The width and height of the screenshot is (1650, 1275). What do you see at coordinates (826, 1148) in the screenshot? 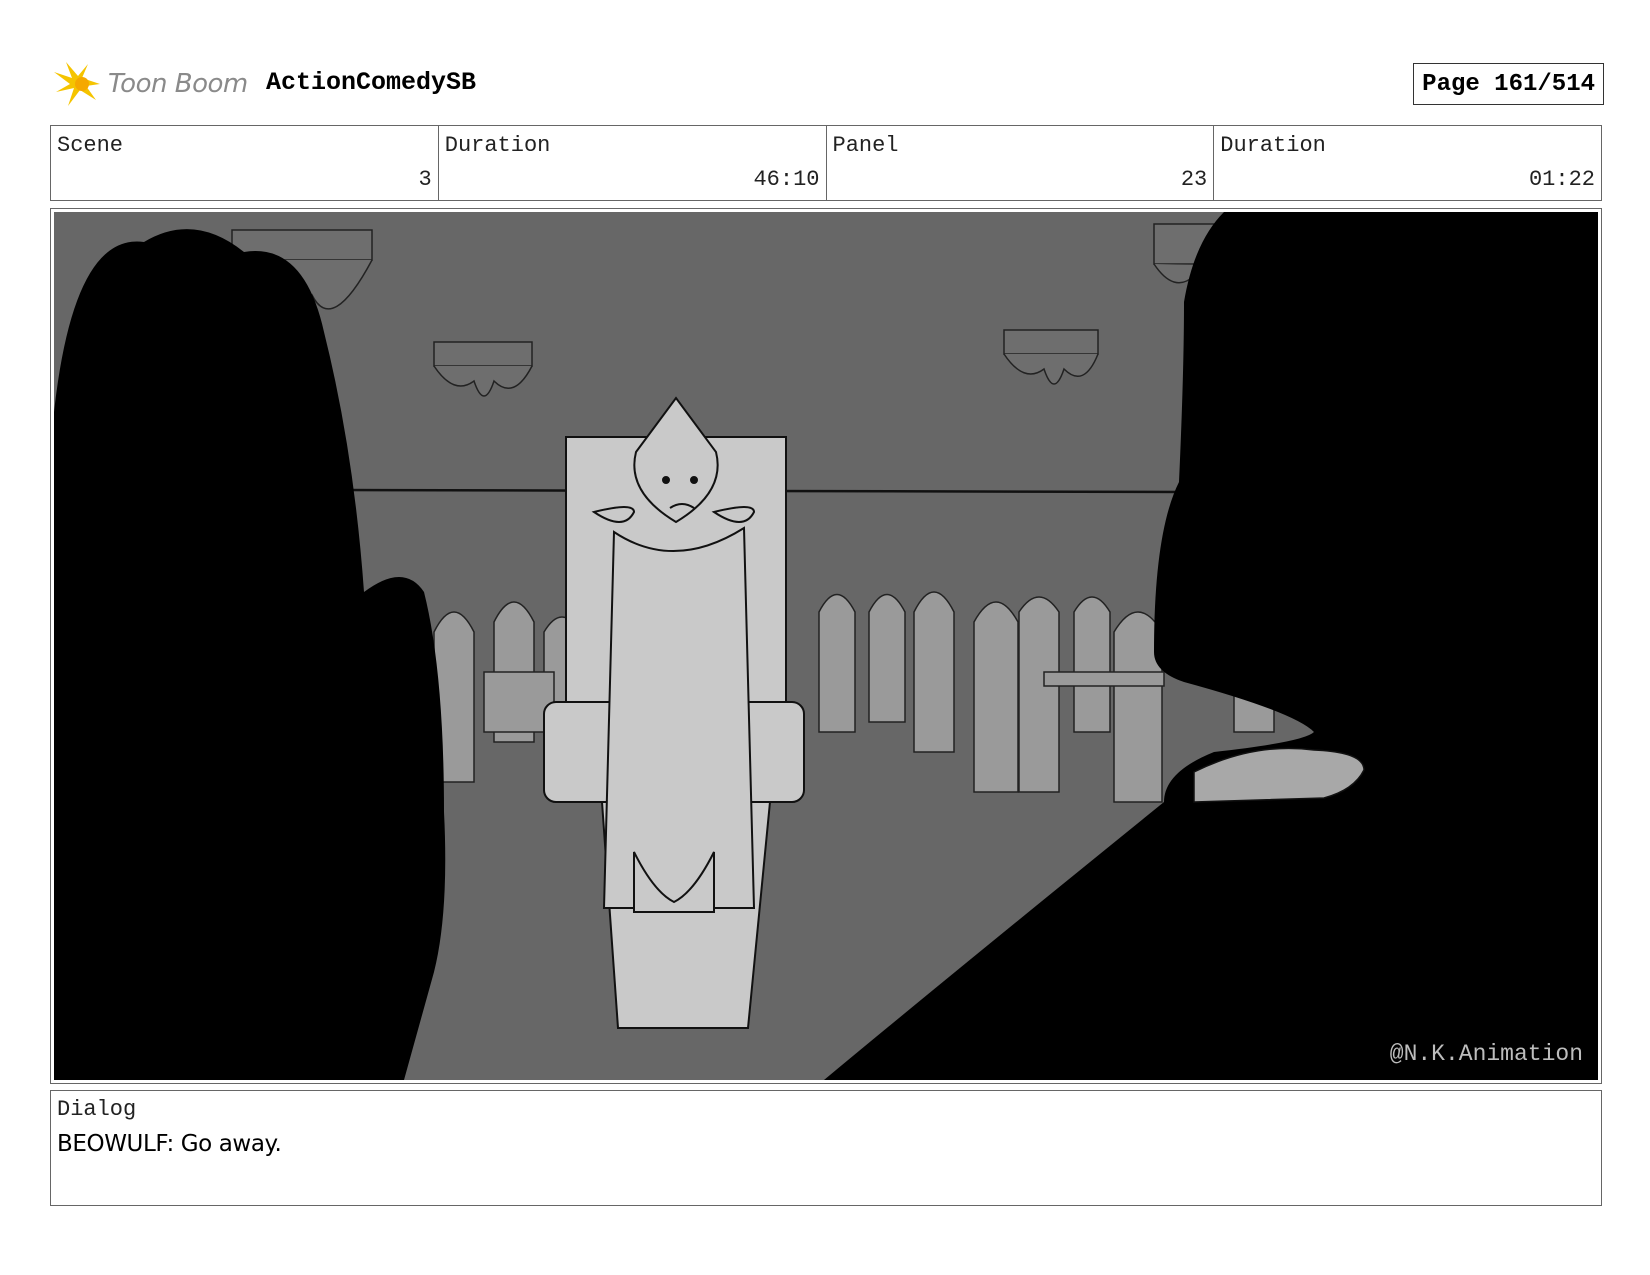
I see `dialog-box: Dialog BEOWULF: Go away.` at bounding box center [826, 1148].